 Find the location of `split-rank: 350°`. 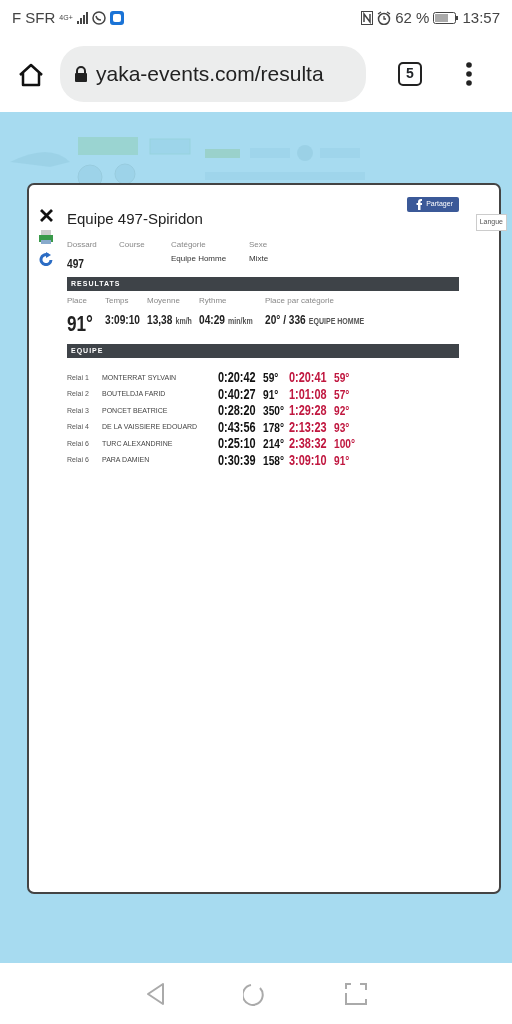

split-rank: 350° is located at coordinates (273, 411).